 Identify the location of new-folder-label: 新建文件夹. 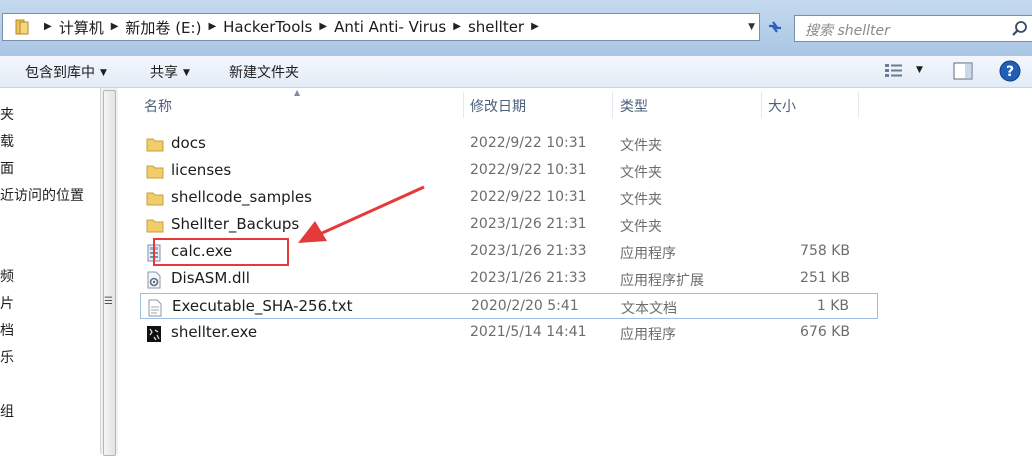
(264, 73).